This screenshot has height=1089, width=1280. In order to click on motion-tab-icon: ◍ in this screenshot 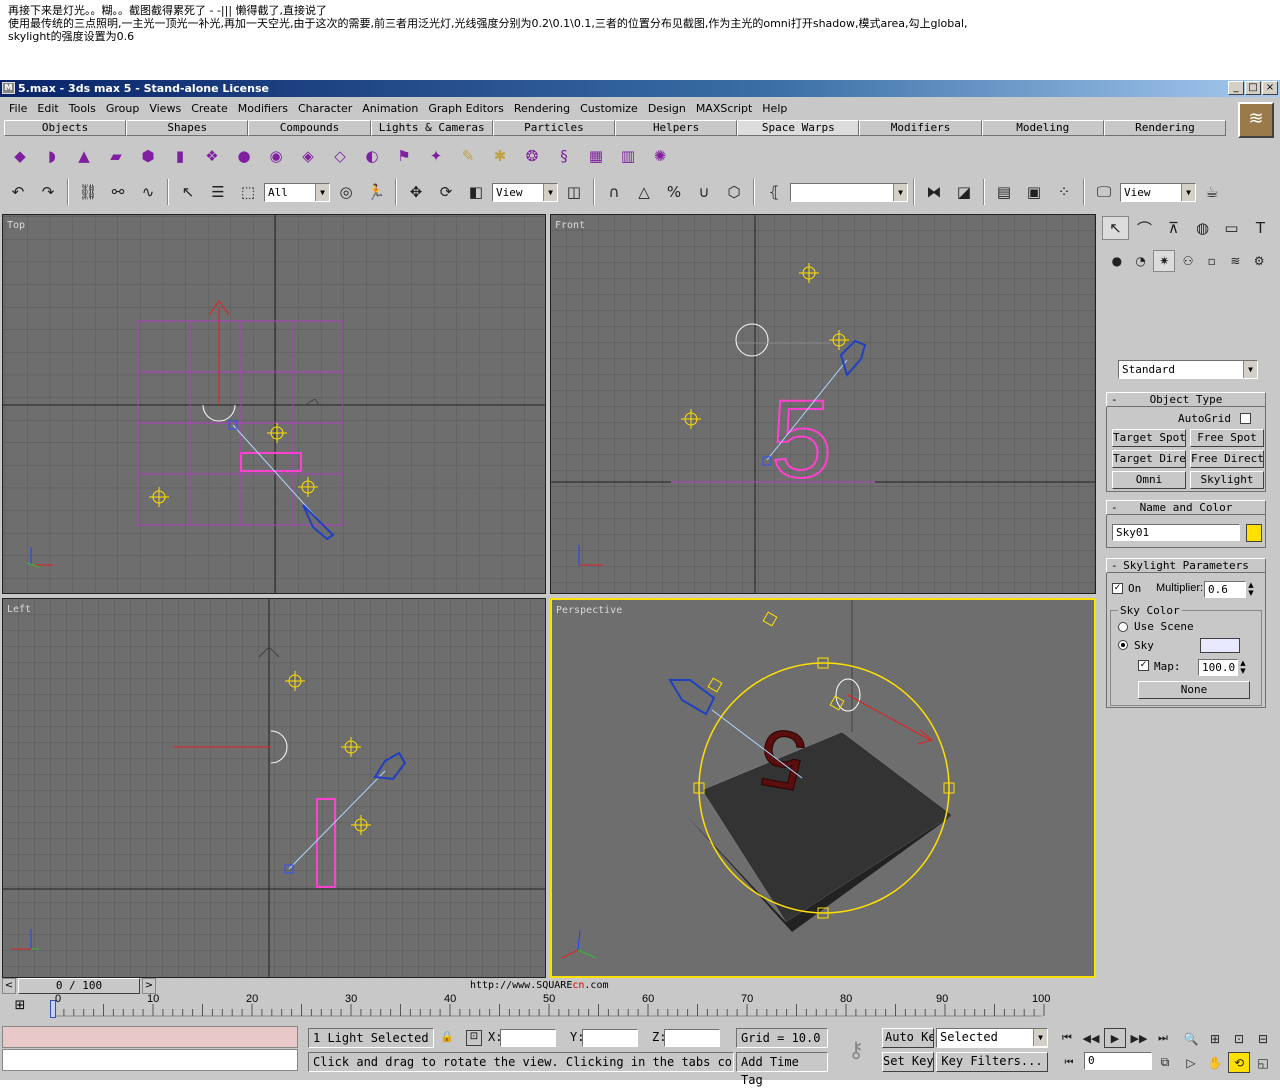, I will do `click(1202, 228)`.